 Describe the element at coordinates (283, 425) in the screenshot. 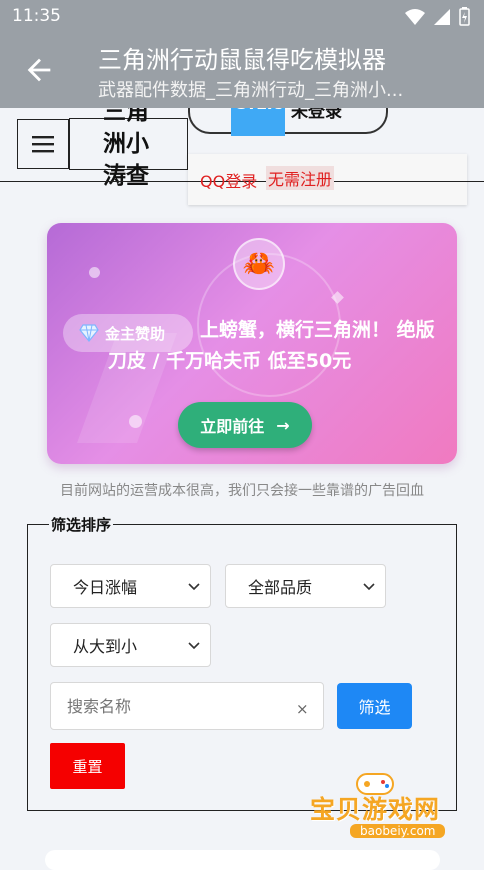

I see `arrow-right-icon: →` at that location.